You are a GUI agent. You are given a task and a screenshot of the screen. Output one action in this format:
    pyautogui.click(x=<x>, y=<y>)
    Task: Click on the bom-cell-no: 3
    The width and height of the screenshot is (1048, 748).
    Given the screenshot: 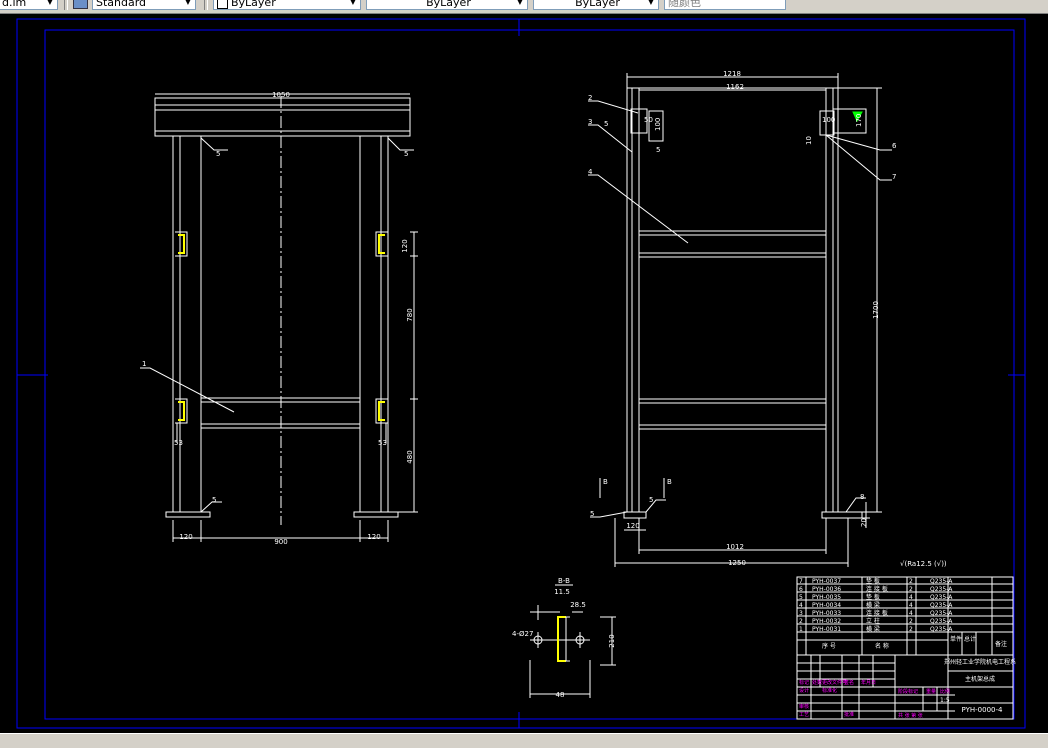 What is the action you would take?
    pyautogui.click(x=801, y=613)
    